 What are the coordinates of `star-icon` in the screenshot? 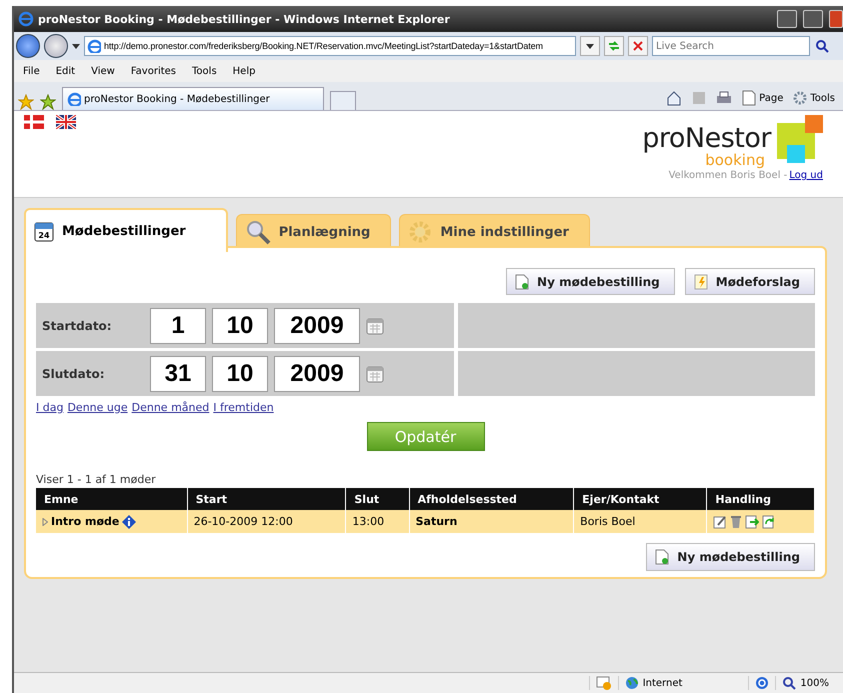 It's located at (26, 102).